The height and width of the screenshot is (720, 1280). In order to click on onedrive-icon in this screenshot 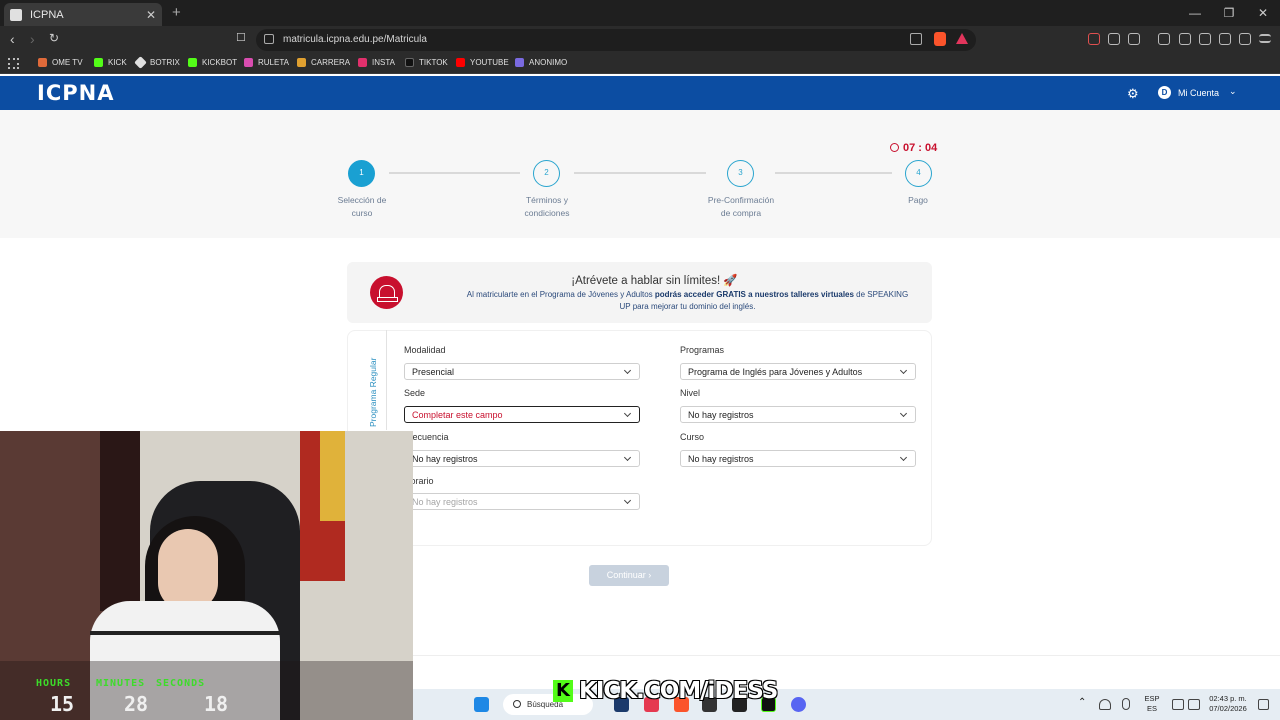, I will do `click(1105, 704)`.